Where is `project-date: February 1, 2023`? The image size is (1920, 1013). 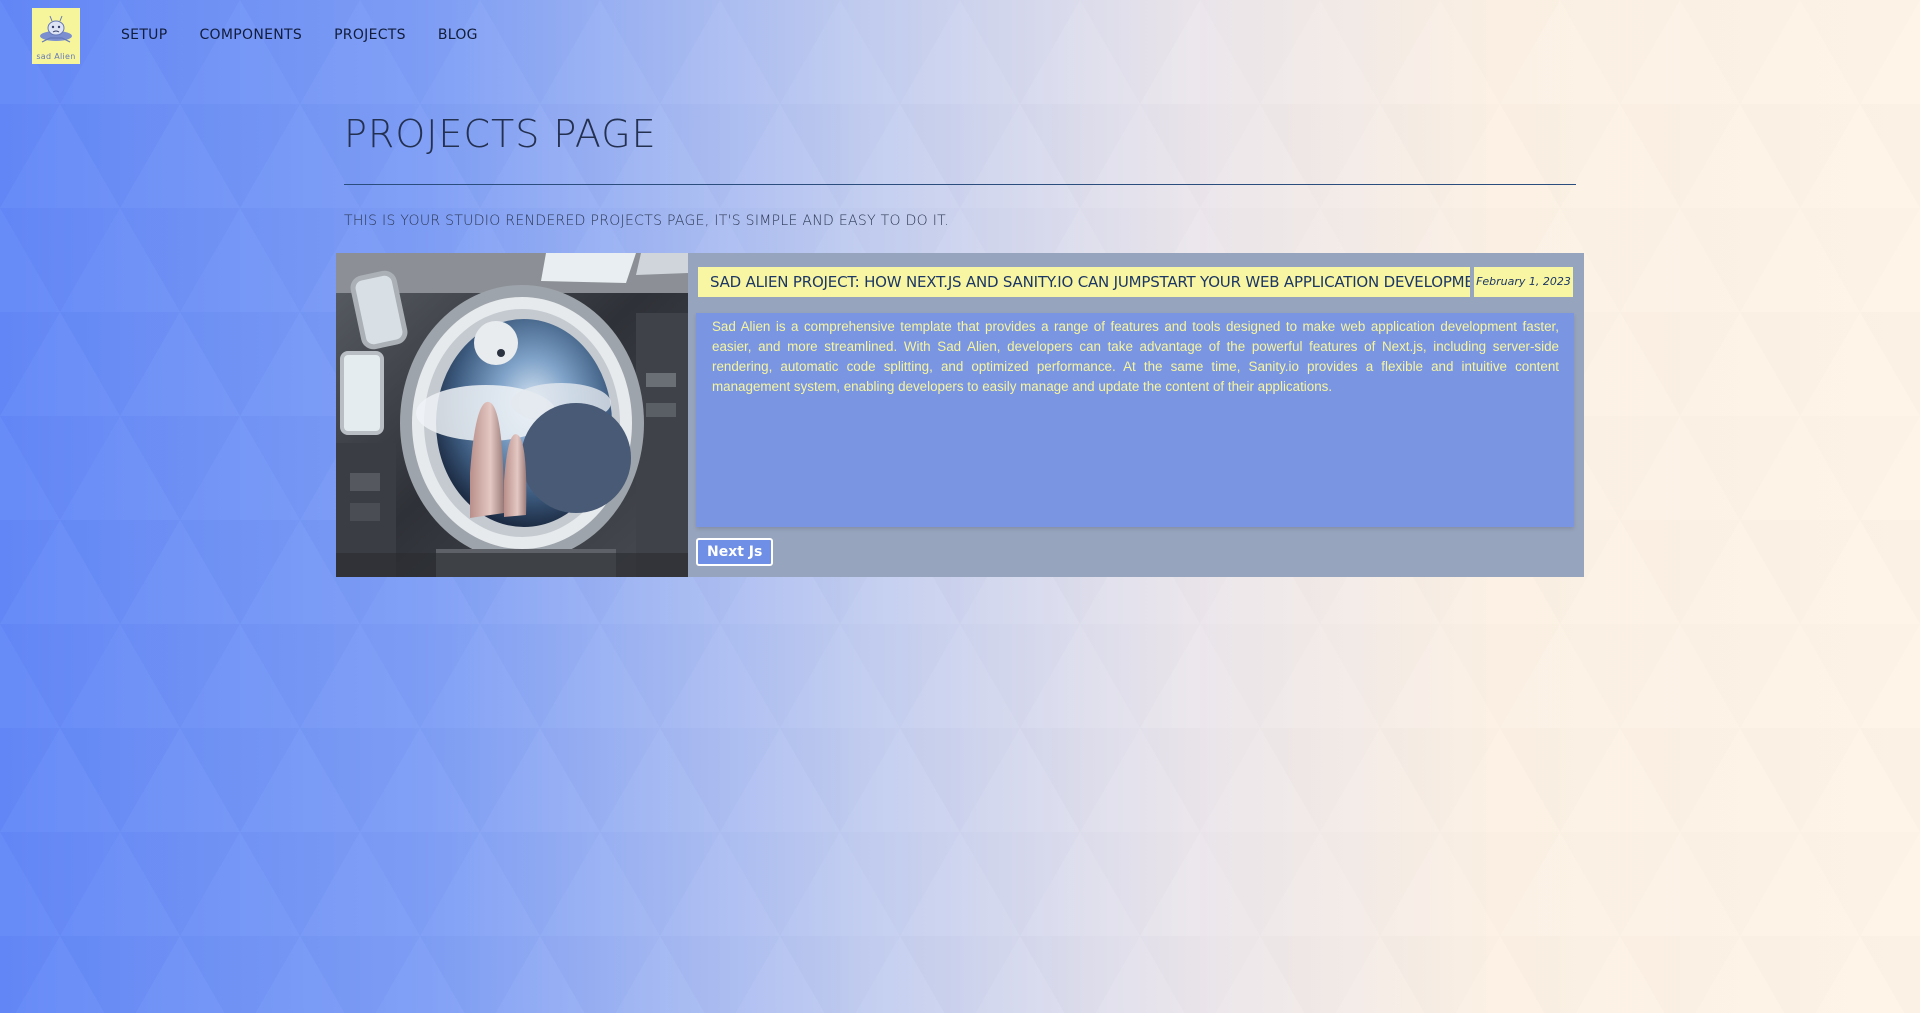 project-date: February 1, 2023 is located at coordinates (1523, 282).